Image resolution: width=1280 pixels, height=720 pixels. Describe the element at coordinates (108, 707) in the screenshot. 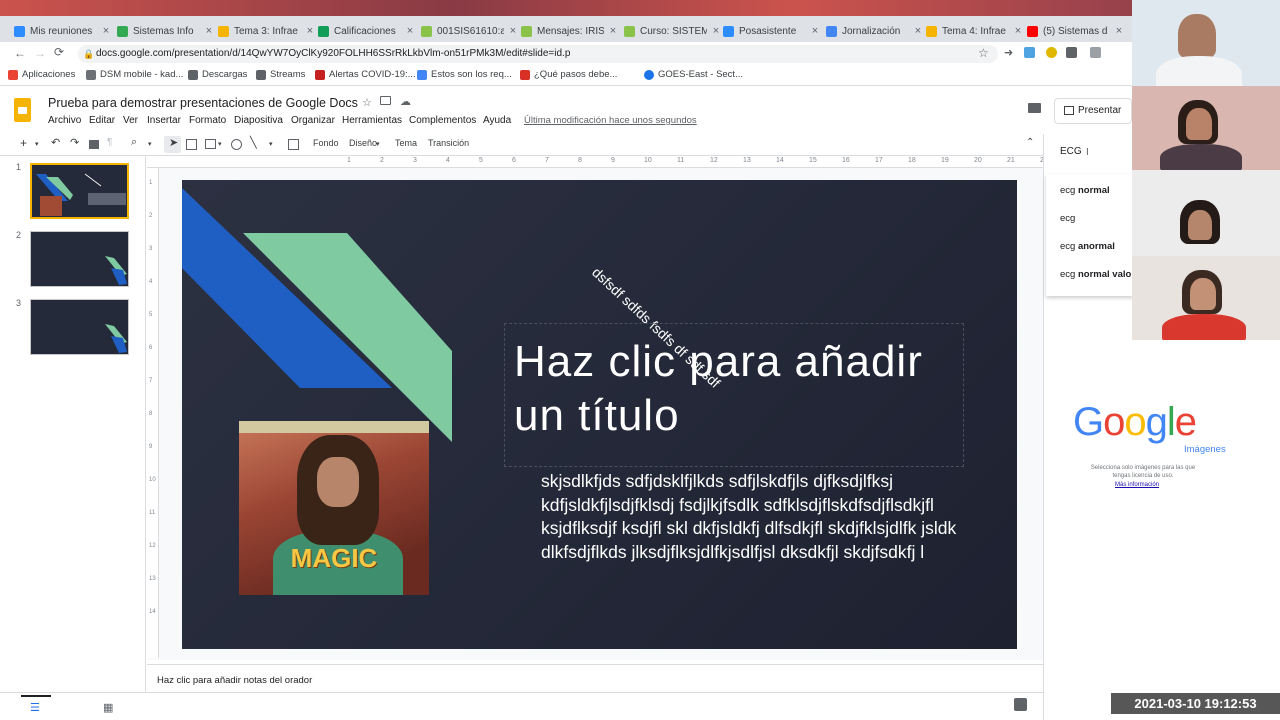

I see `grid-view-icon: ▦` at that location.